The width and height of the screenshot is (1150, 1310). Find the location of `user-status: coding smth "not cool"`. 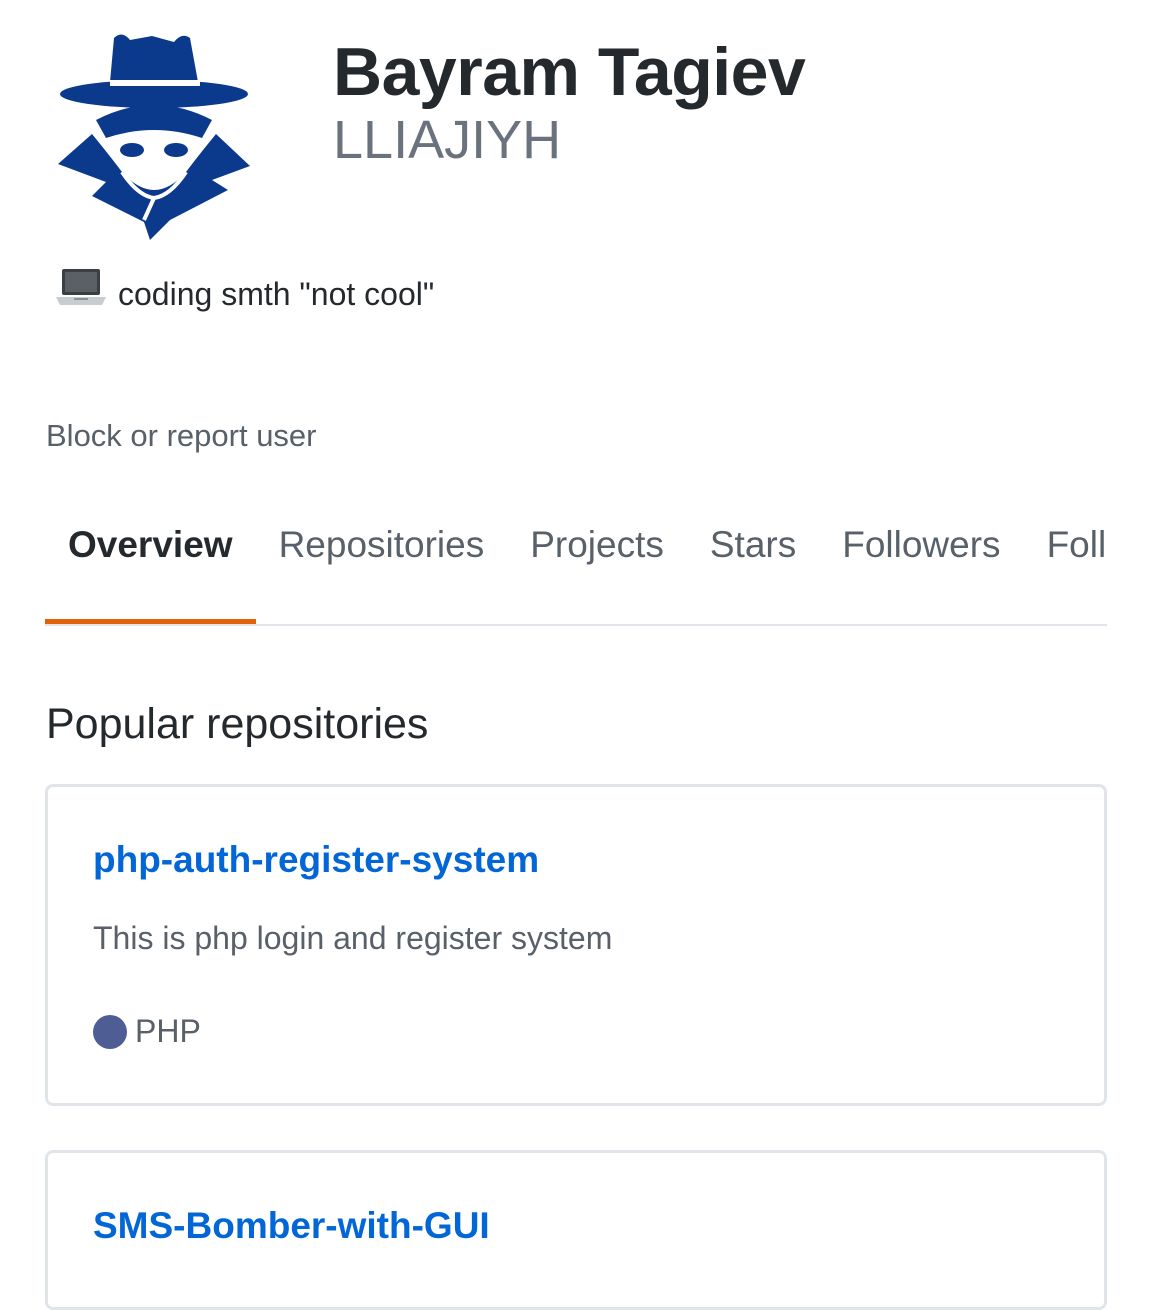

user-status: coding smth "not cool" is located at coordinates (245, 294).